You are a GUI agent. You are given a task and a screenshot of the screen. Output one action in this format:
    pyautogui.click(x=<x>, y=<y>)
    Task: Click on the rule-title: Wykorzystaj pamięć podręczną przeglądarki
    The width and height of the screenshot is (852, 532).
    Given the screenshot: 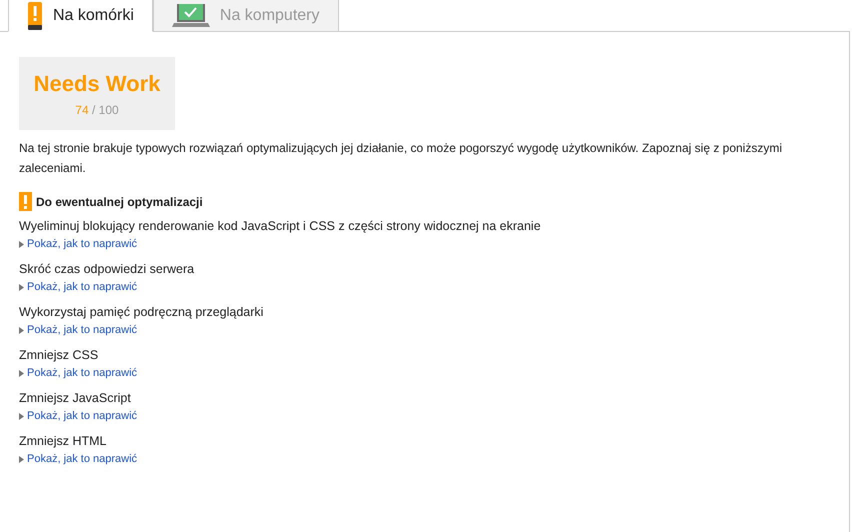 What is the action you would take?
    pyautogui.click(x=141, y=312)
    